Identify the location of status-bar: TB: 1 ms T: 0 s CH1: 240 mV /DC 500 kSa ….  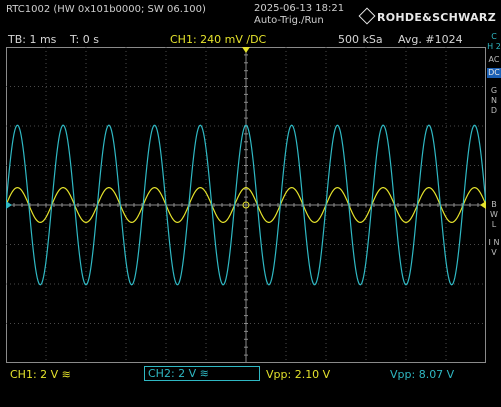
(246, 39).